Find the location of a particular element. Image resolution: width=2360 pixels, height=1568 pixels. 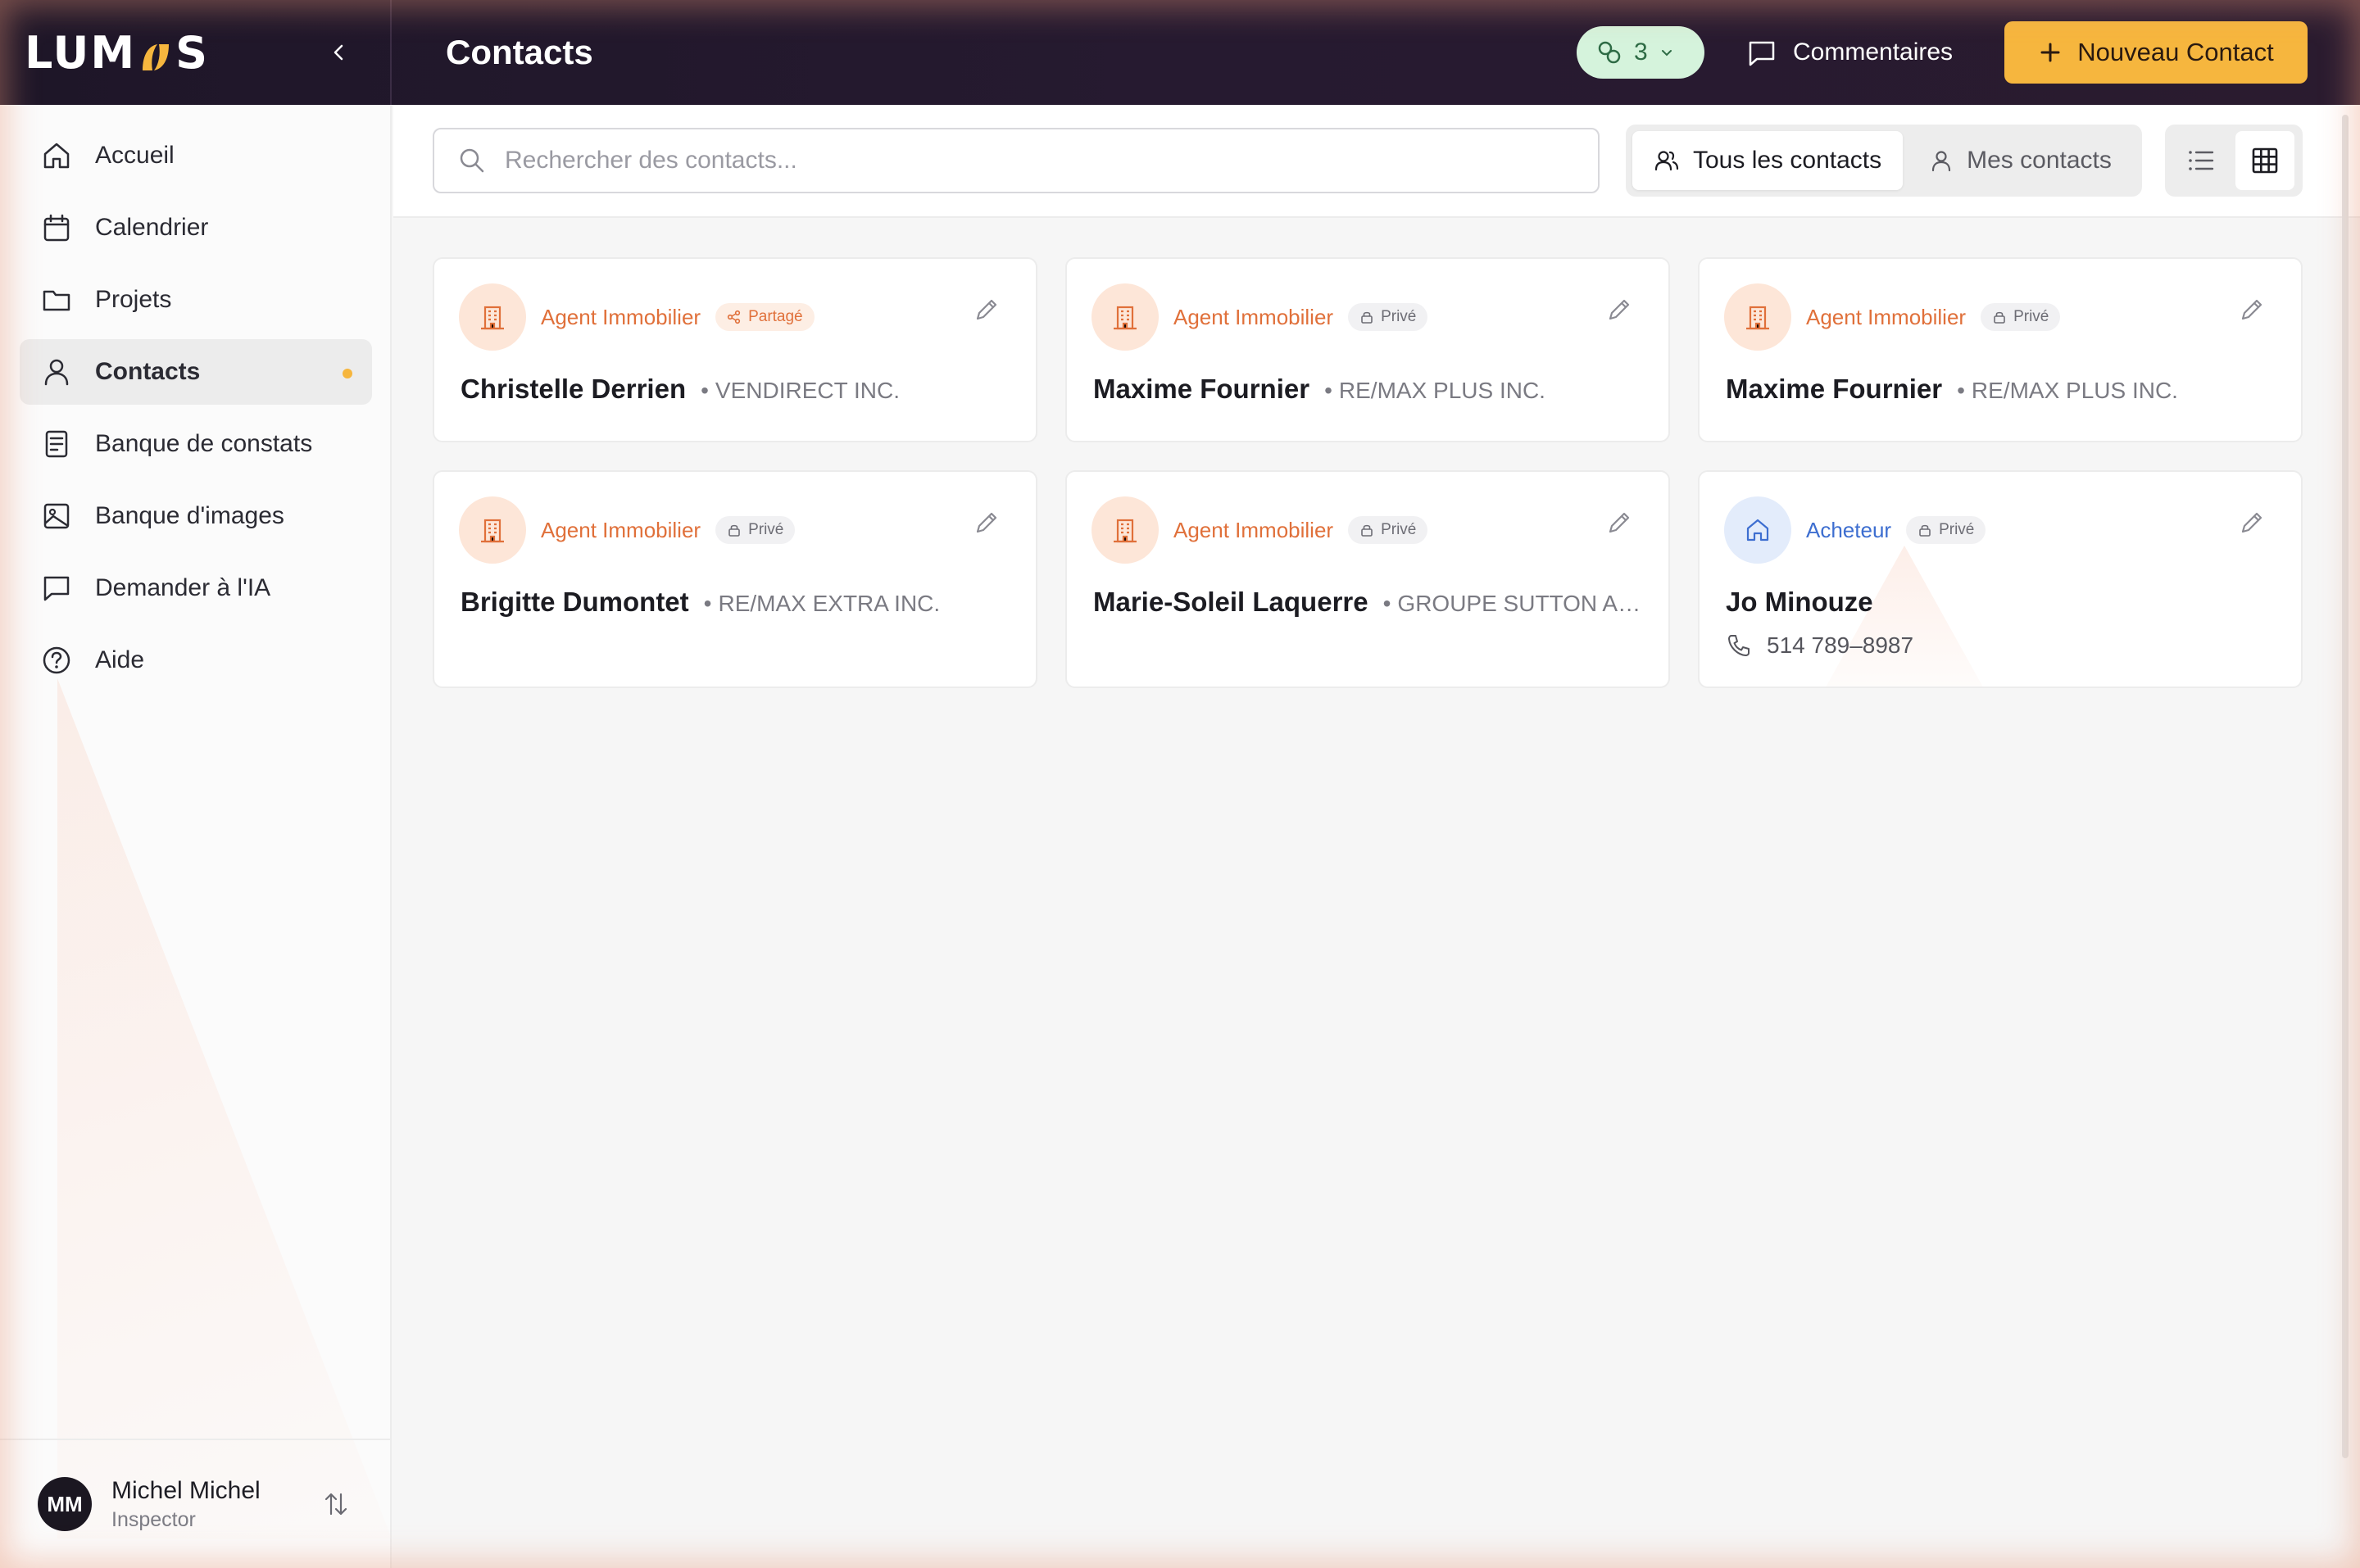

contacts-toolbar: Tous les contacts Mes contacts is located at coordinates (1376, 161).